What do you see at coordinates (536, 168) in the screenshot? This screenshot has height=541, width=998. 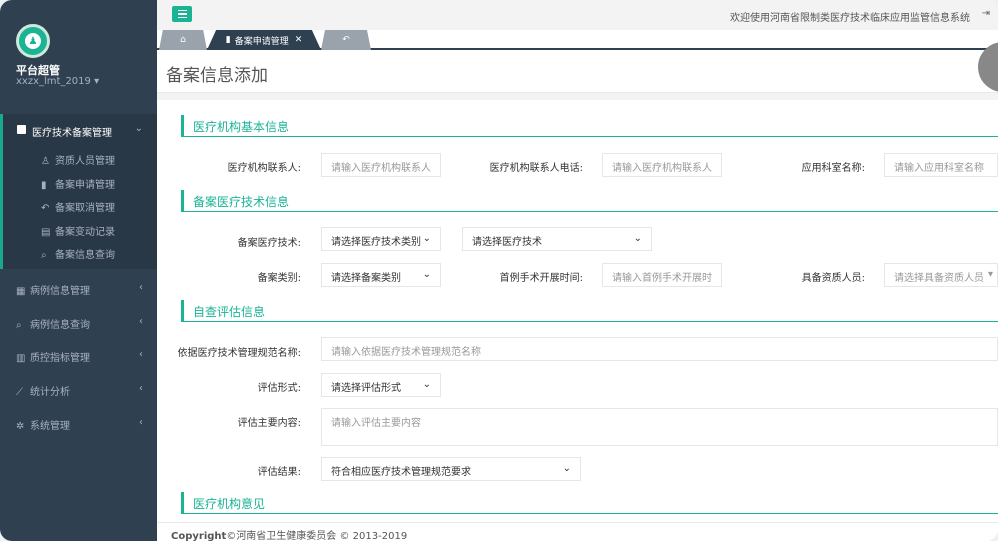 I see `contact-phone-label: 医疗机构联系人电话:` at bounding box center [536, 168].